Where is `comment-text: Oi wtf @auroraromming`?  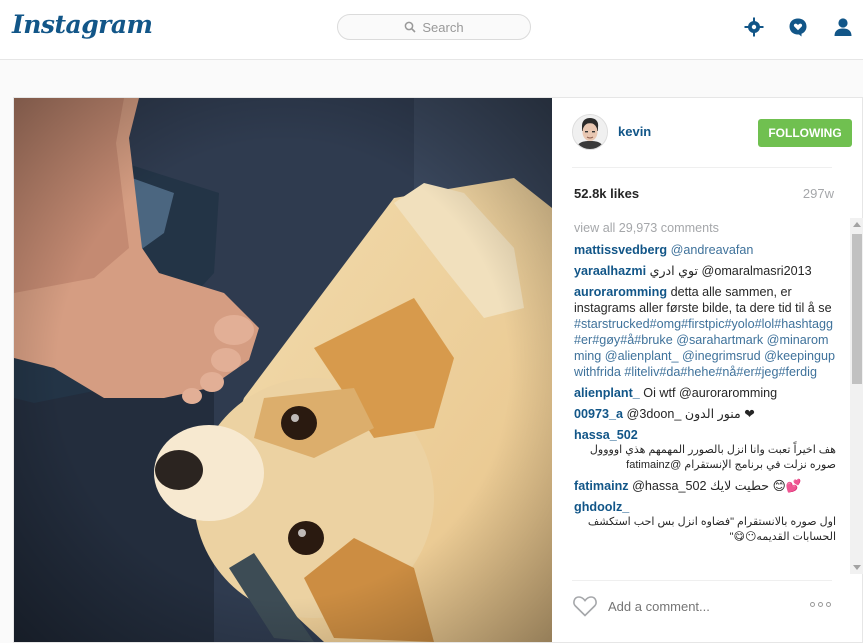 comment-text: Oi wtf @auroraromming is located at coordinates (710, 393).